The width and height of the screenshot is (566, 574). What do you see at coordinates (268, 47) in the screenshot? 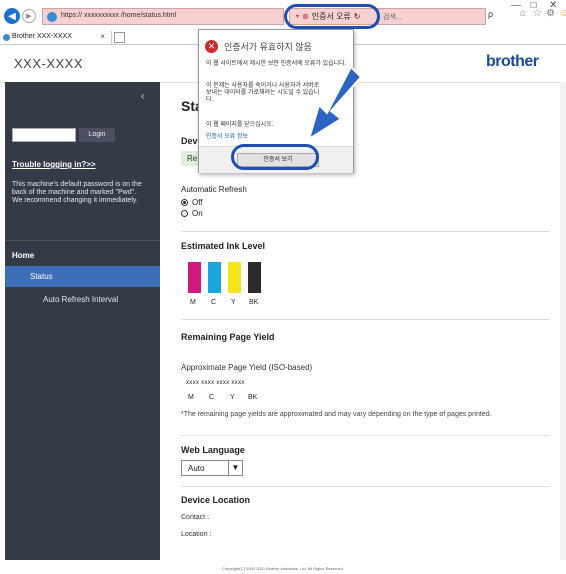
I see `popup-title: 인증서가 유효하지 않음` at bounding box center [268, 47].